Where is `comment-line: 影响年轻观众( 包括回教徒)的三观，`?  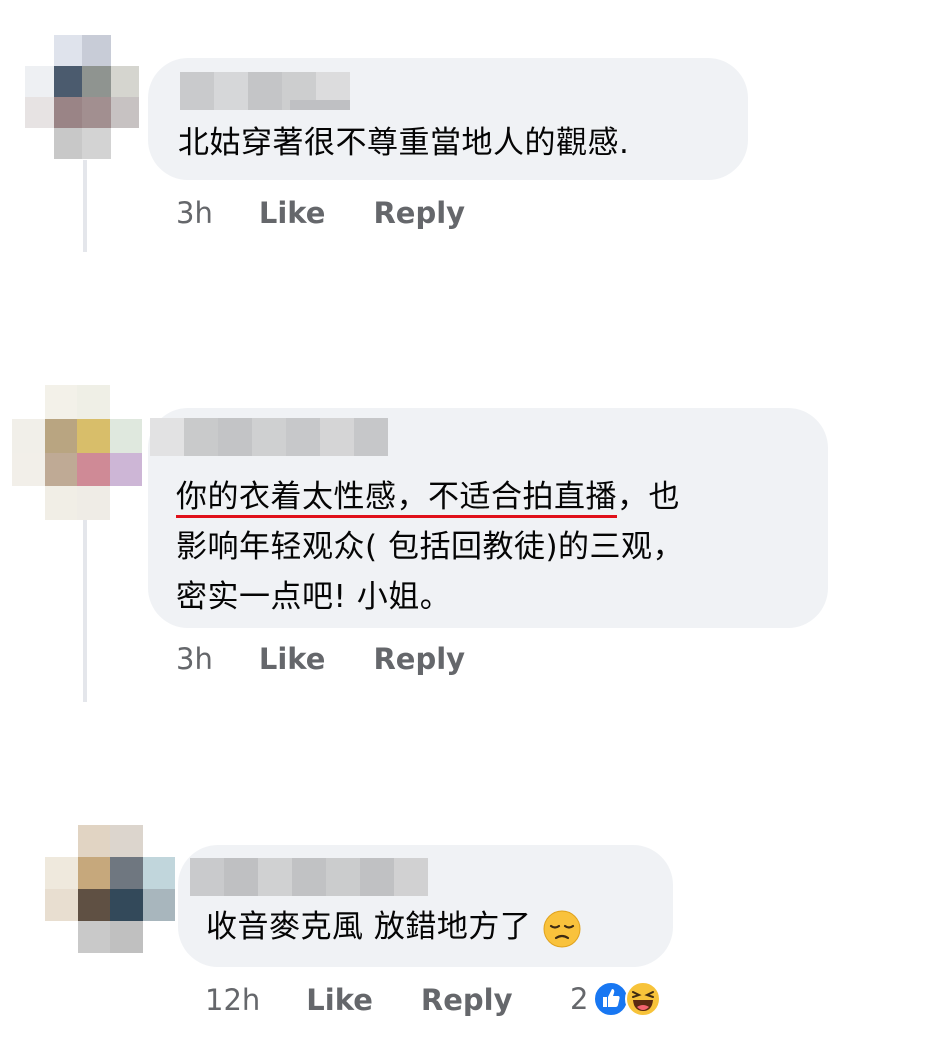 comment-line: 影响年轻观众( 包括回教徒)的三观， is located at coordinates (430, 547).